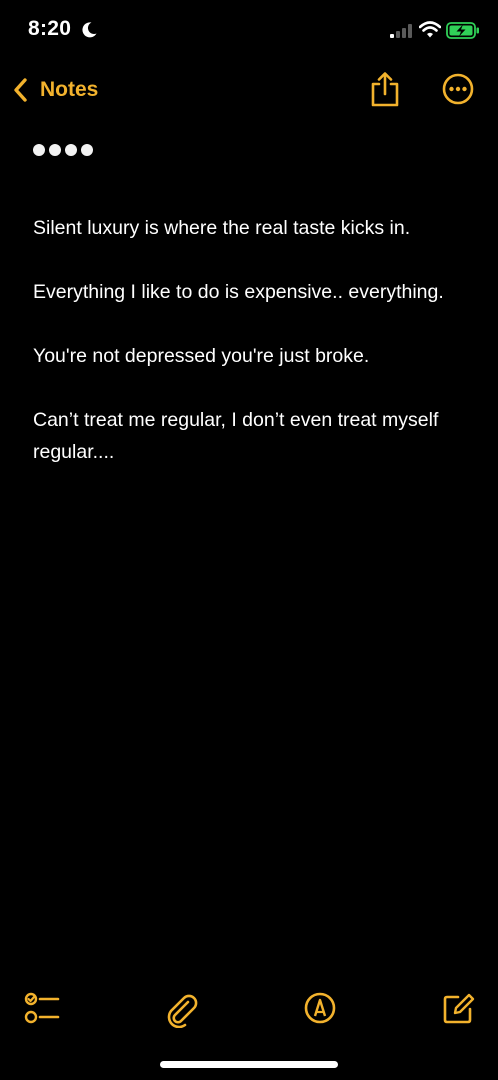 This screenshot has height=1080, width=498. What do you see at coordinates (20, 90) in the screenshot?
I see `chevron-left-icon` at bounding box center [20, 90].